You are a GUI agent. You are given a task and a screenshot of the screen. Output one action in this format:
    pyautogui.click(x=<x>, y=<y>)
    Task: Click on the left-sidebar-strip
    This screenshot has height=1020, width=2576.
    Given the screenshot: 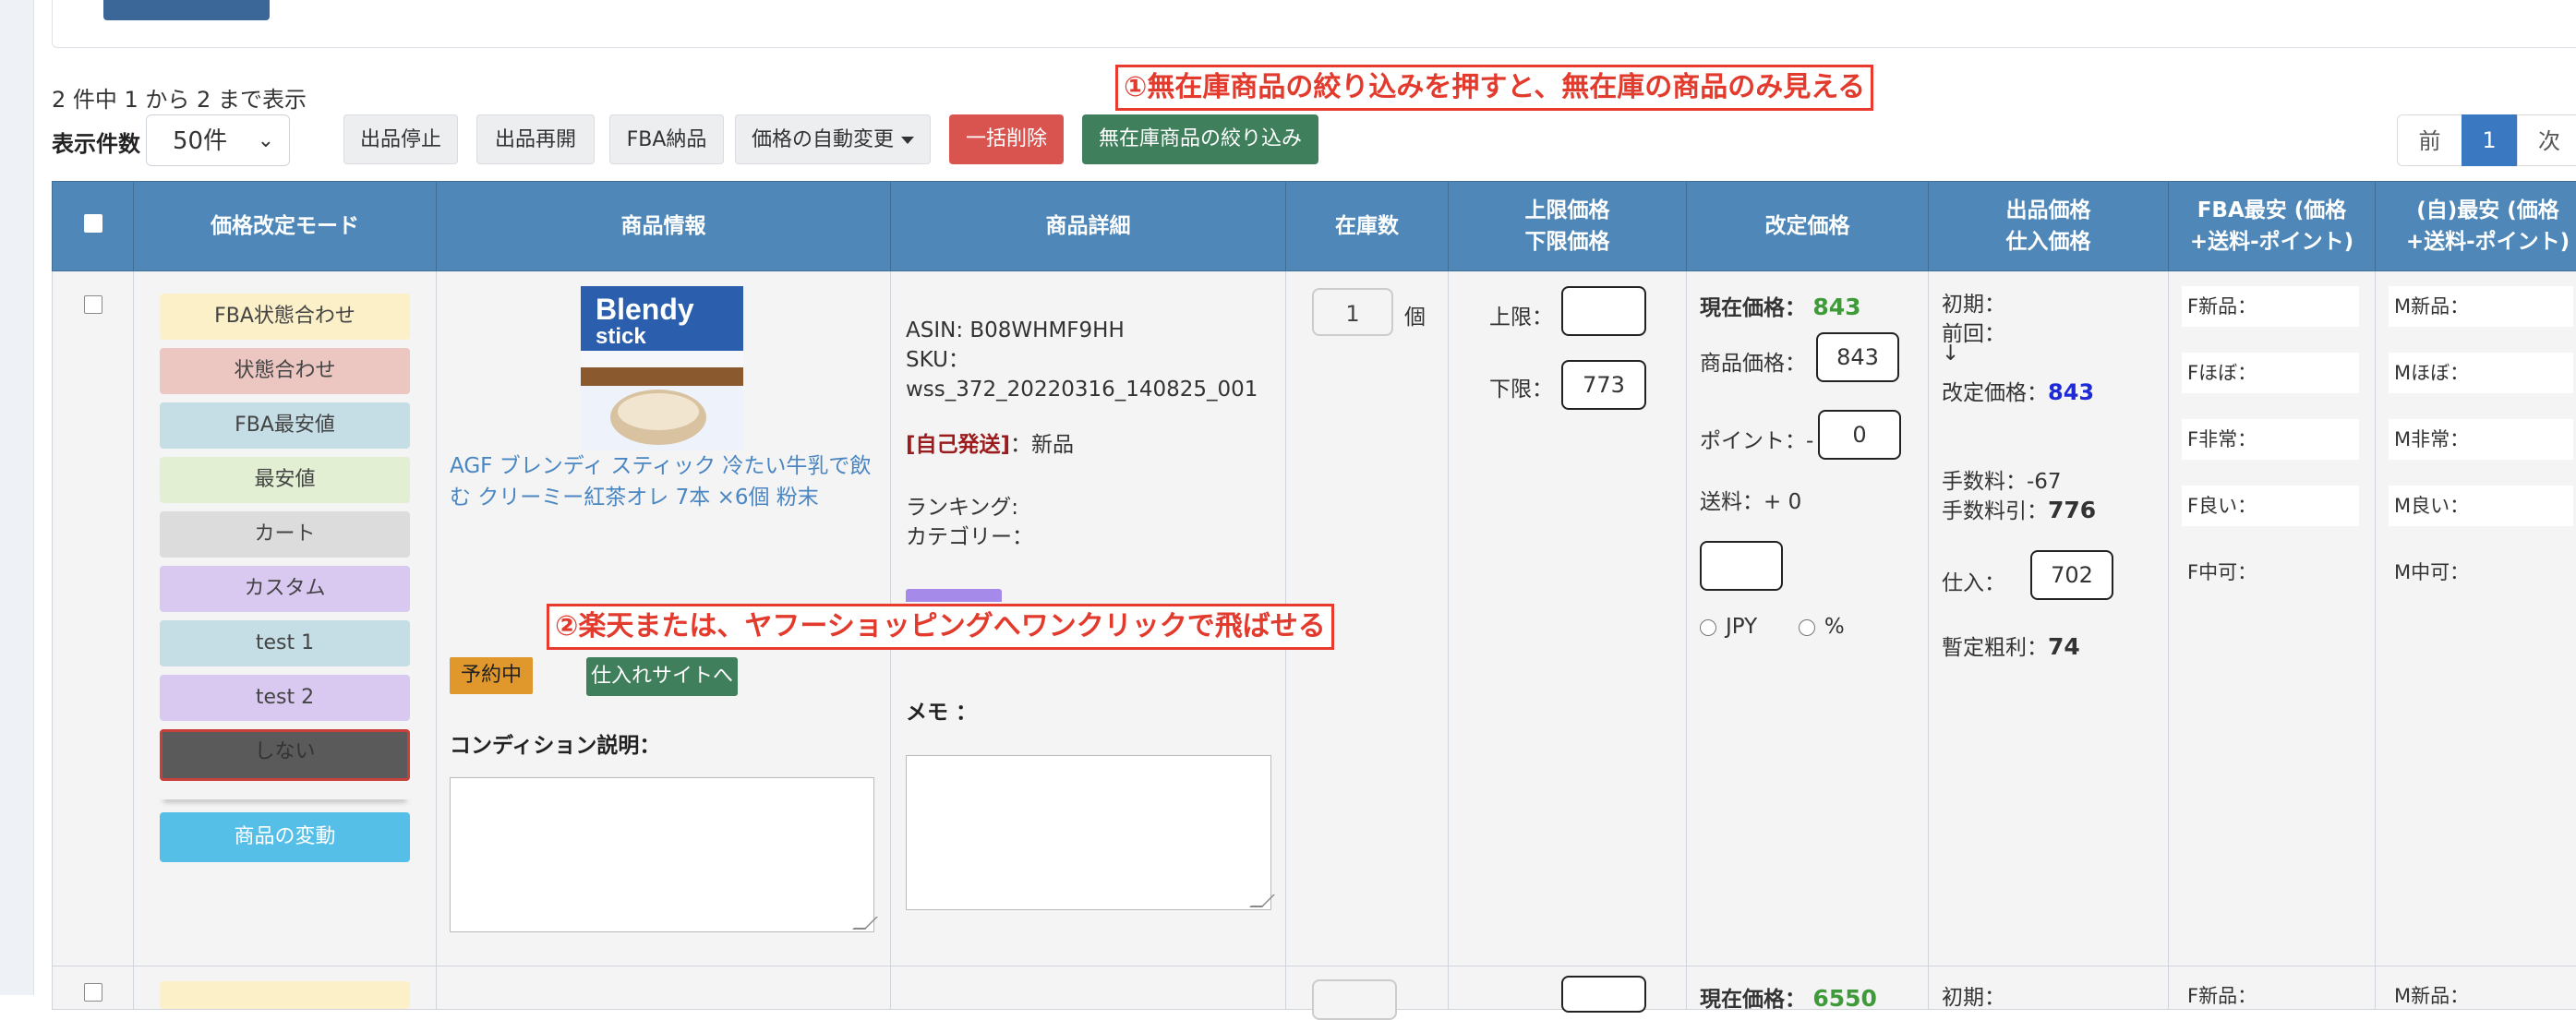 What is the action you would take?
    pyautogui.click(x=17, y=497)
    